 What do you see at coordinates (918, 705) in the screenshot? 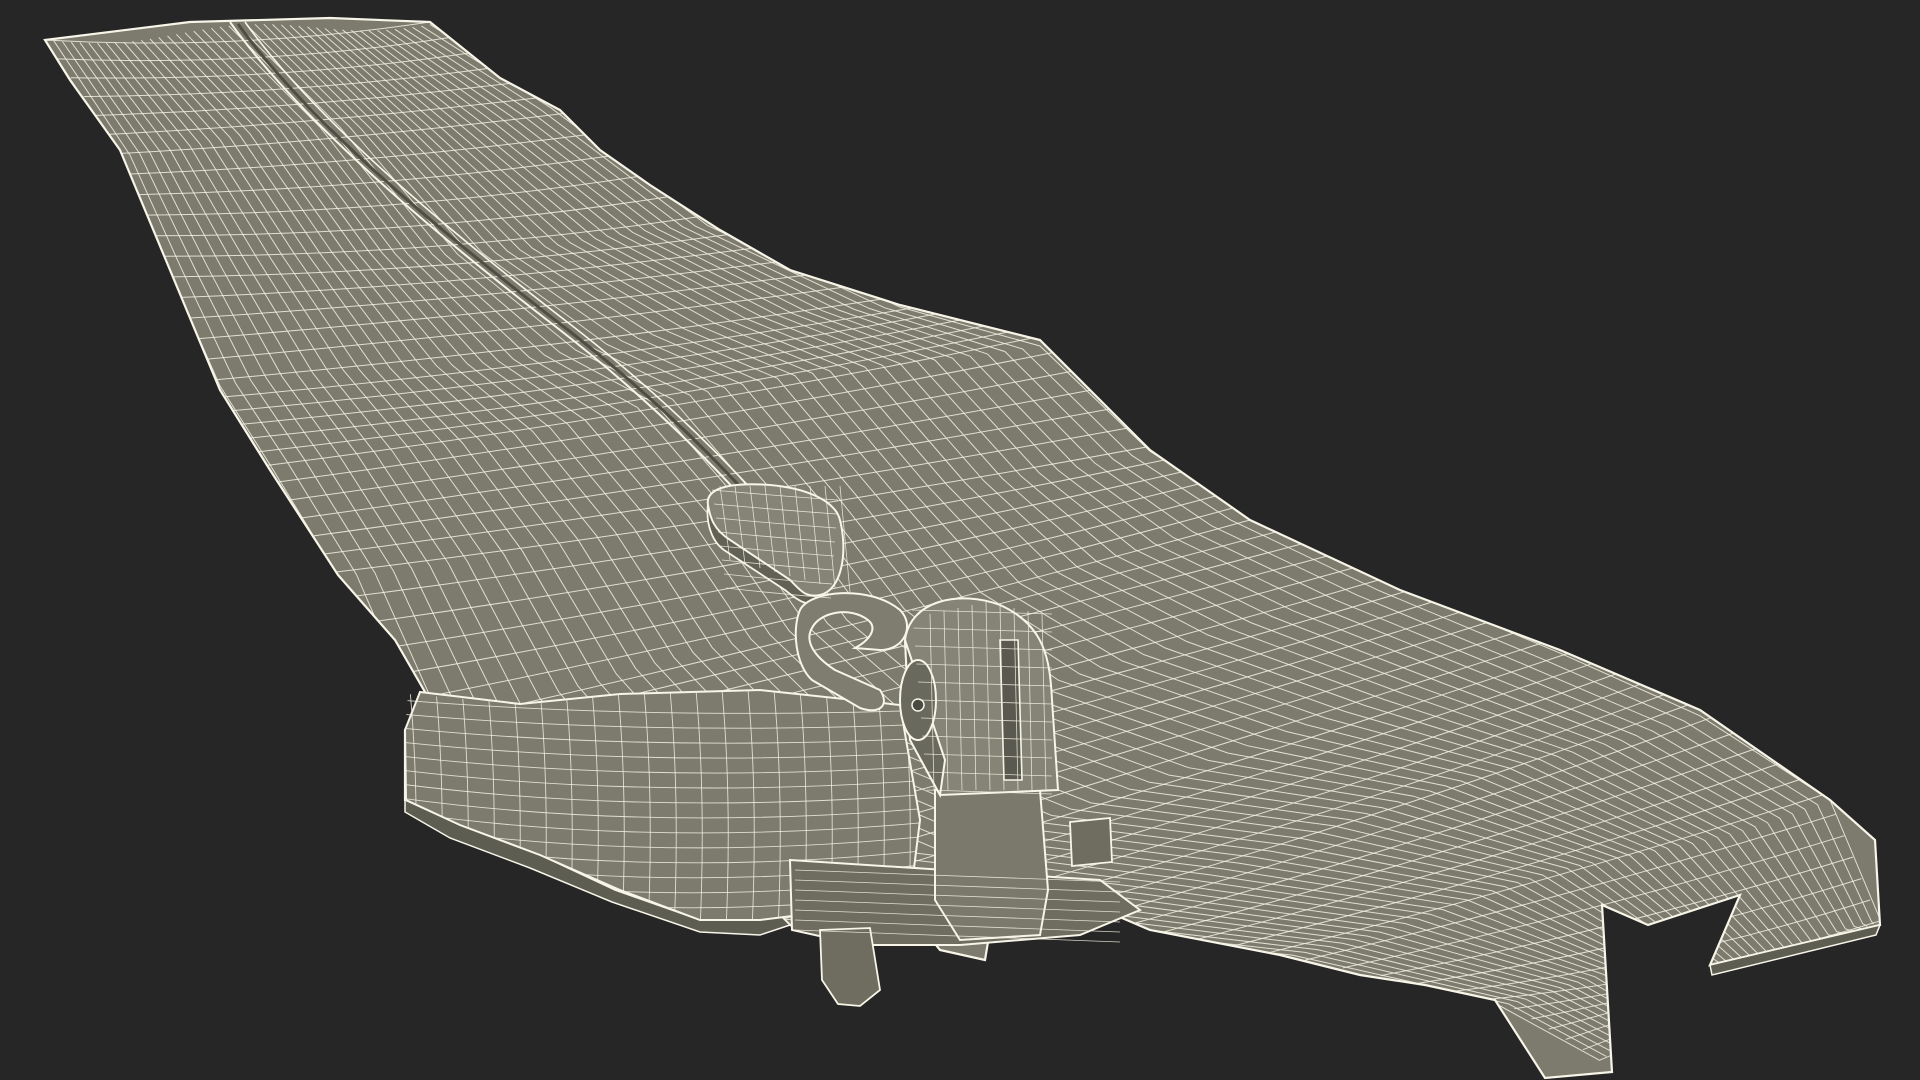
I see `slider-hinge-dot` at bounding box center [918, 705].